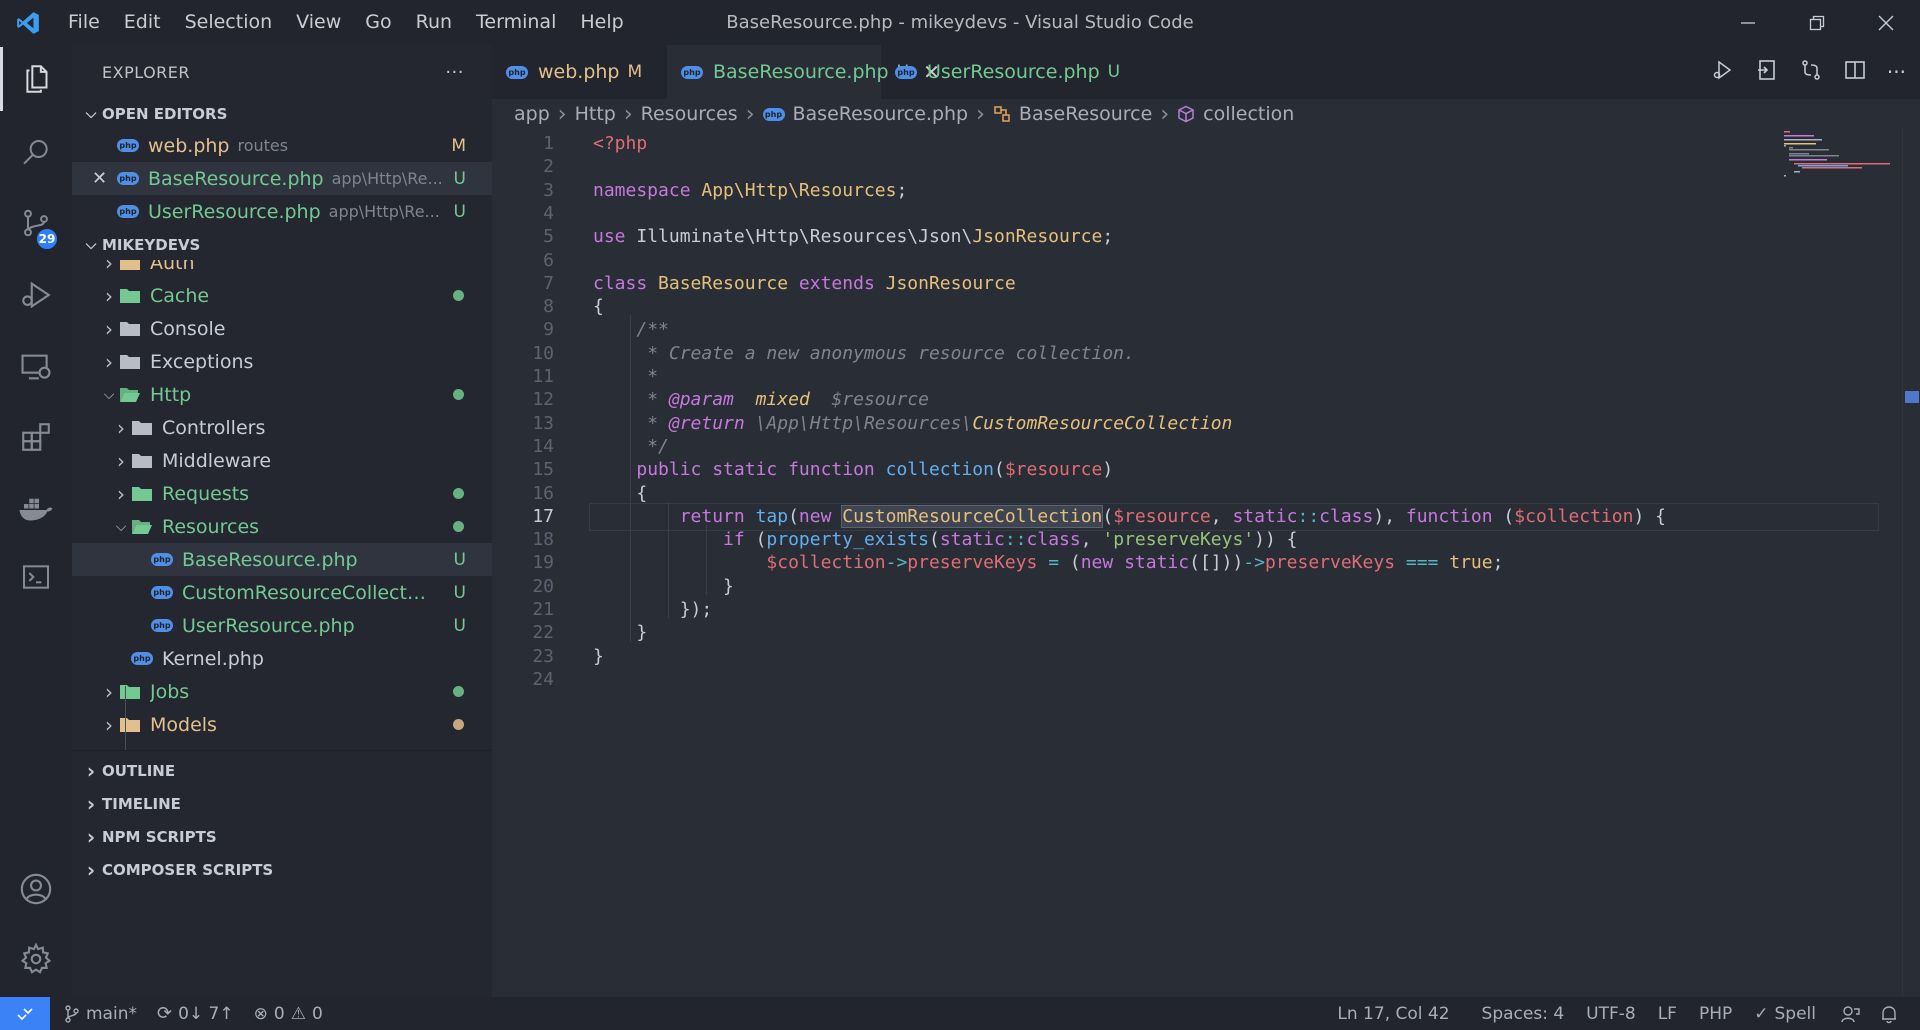 This screenshot has width=1920, height=1030. I want to click on compare-changes-icon, so click(1811, 72).